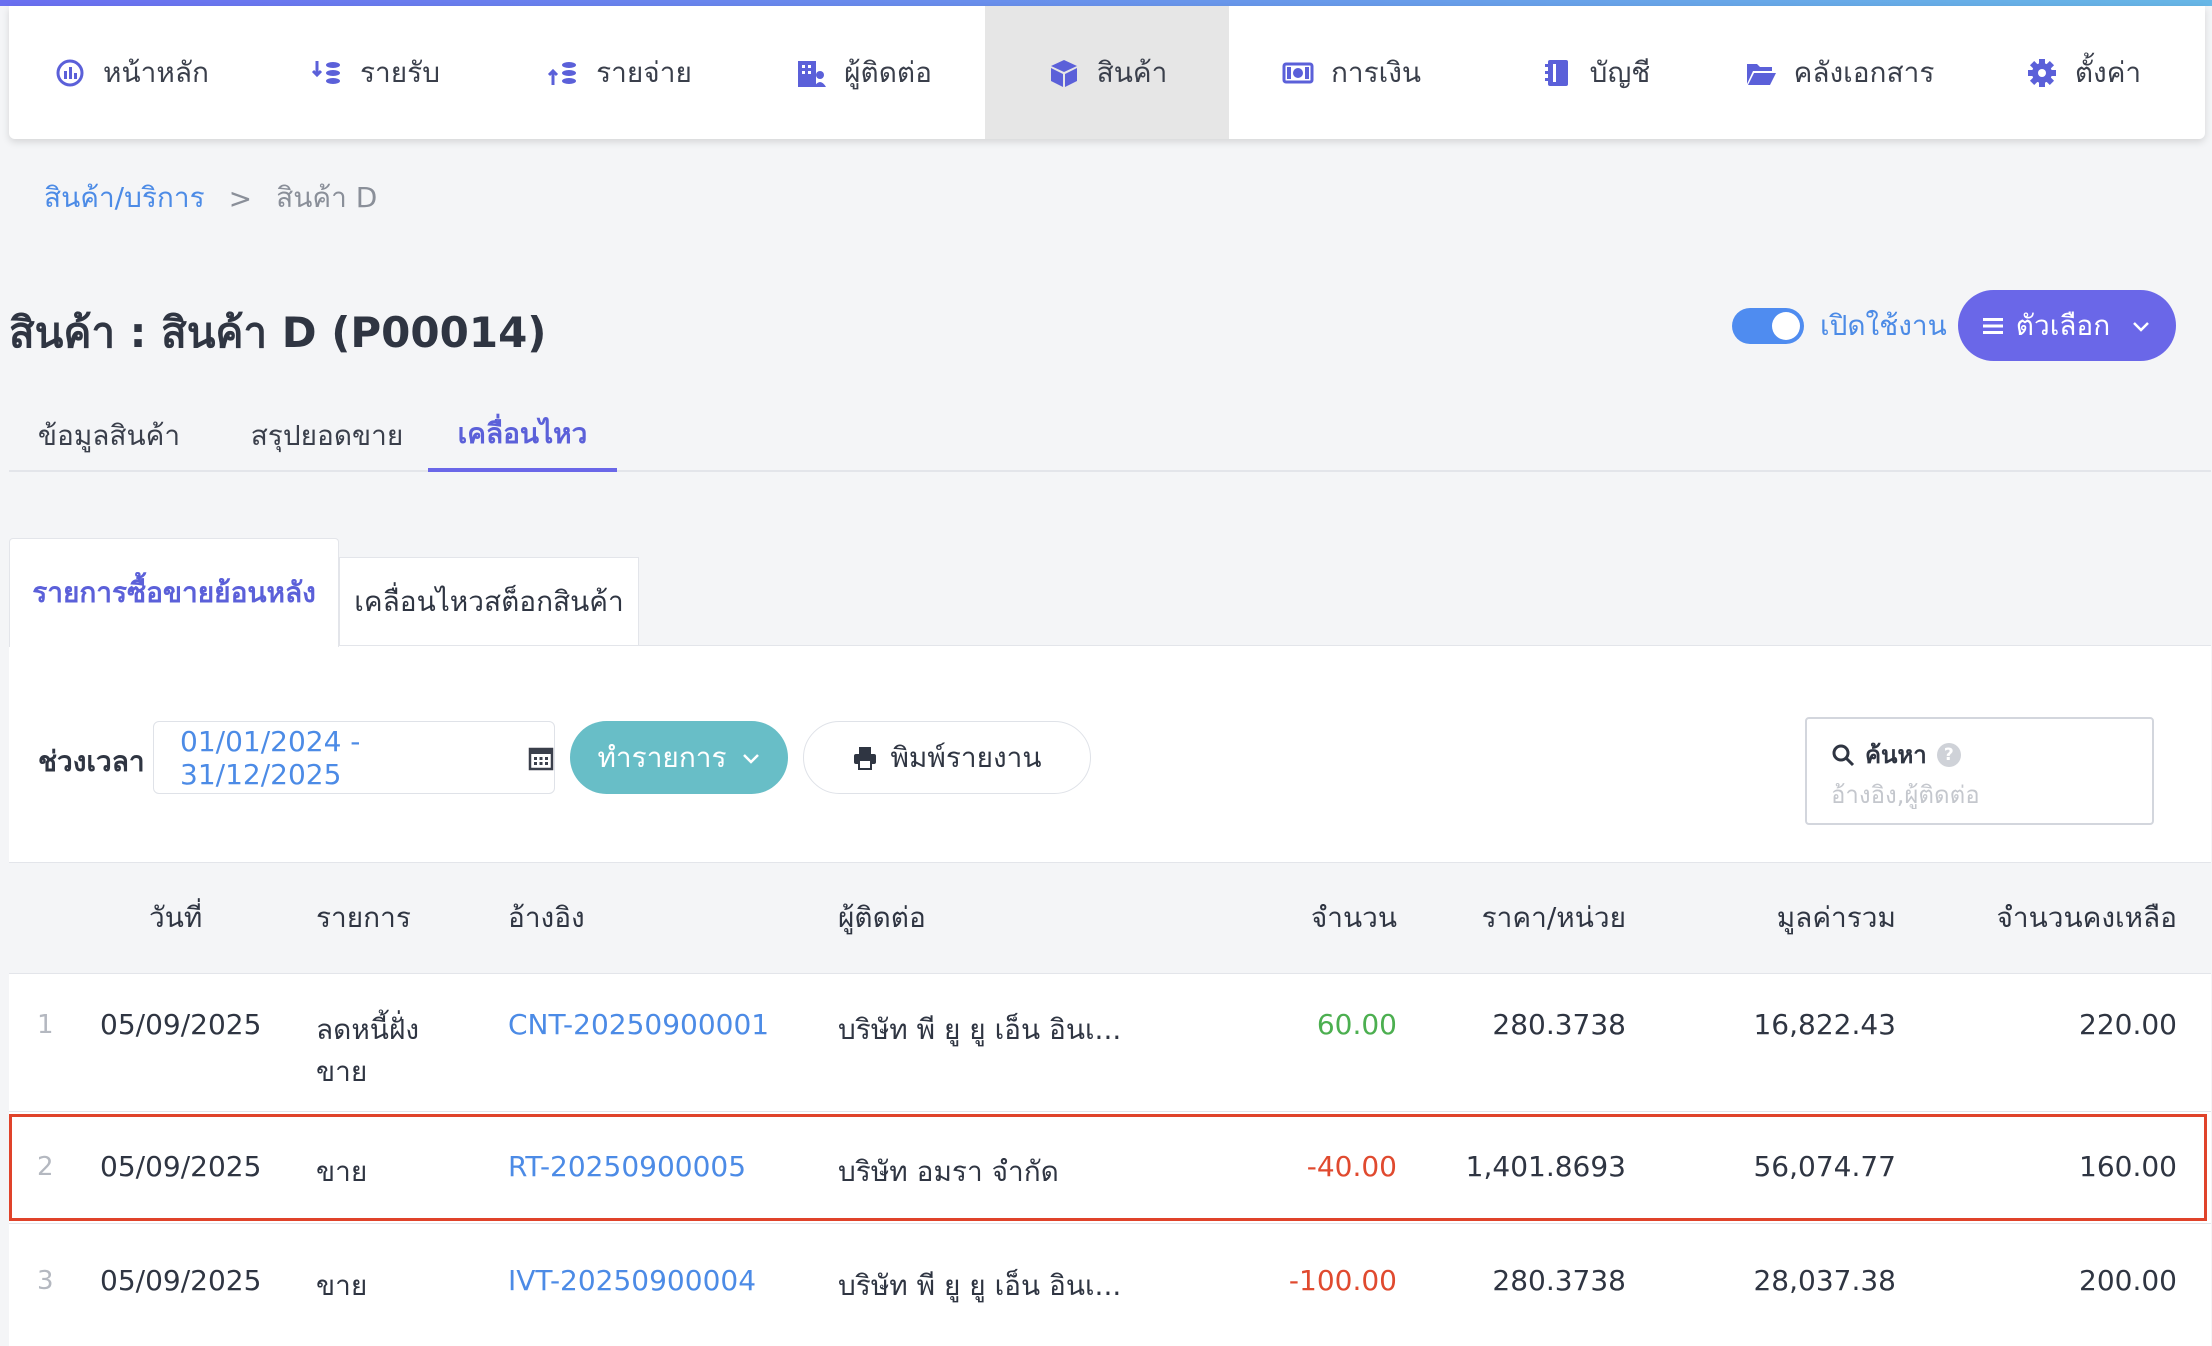 This screenshot has width=2212, height=1346. What do you see at coordinates (882, 918) in the screenshot?
I see `column-header-contact: ผู้ติดต่อ` at bounding box center [882, 918].